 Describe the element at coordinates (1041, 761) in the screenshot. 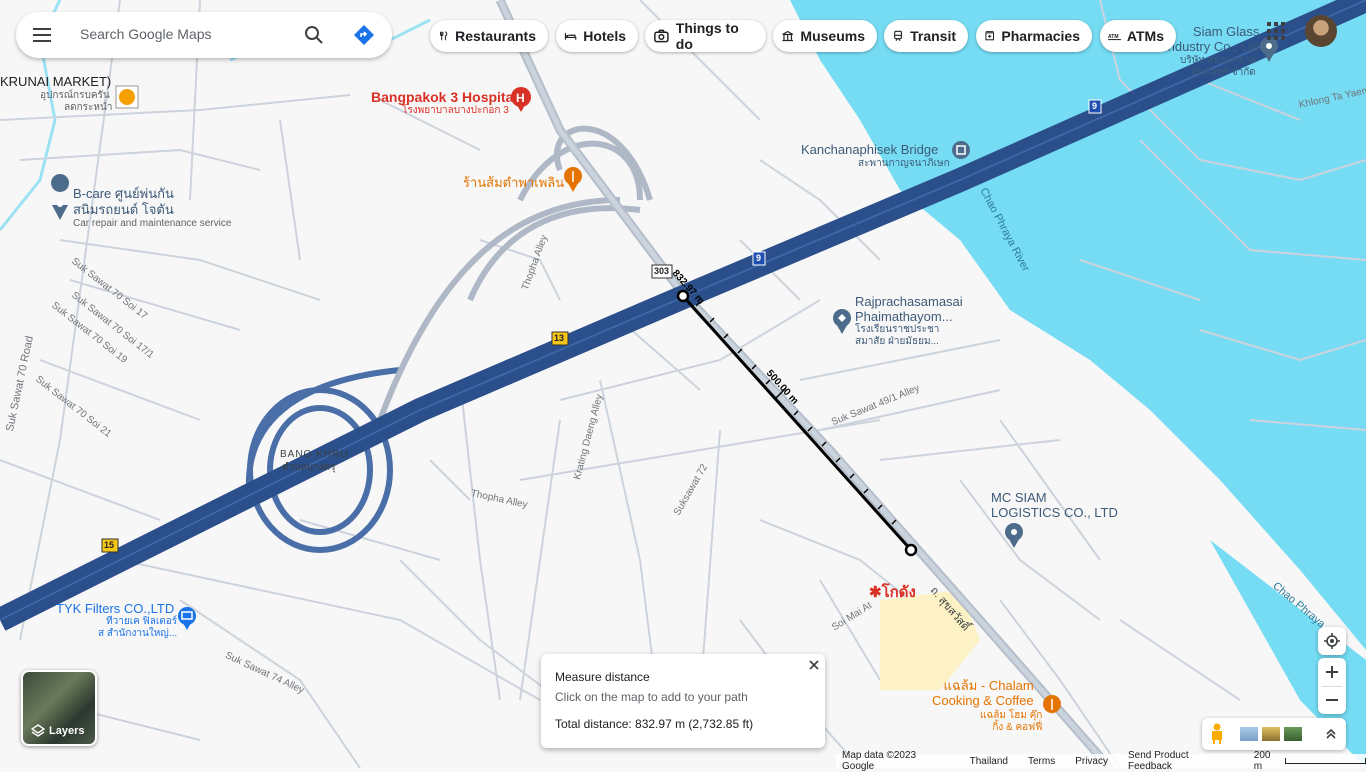

I see `footer-terms-link: Terms` at that location.